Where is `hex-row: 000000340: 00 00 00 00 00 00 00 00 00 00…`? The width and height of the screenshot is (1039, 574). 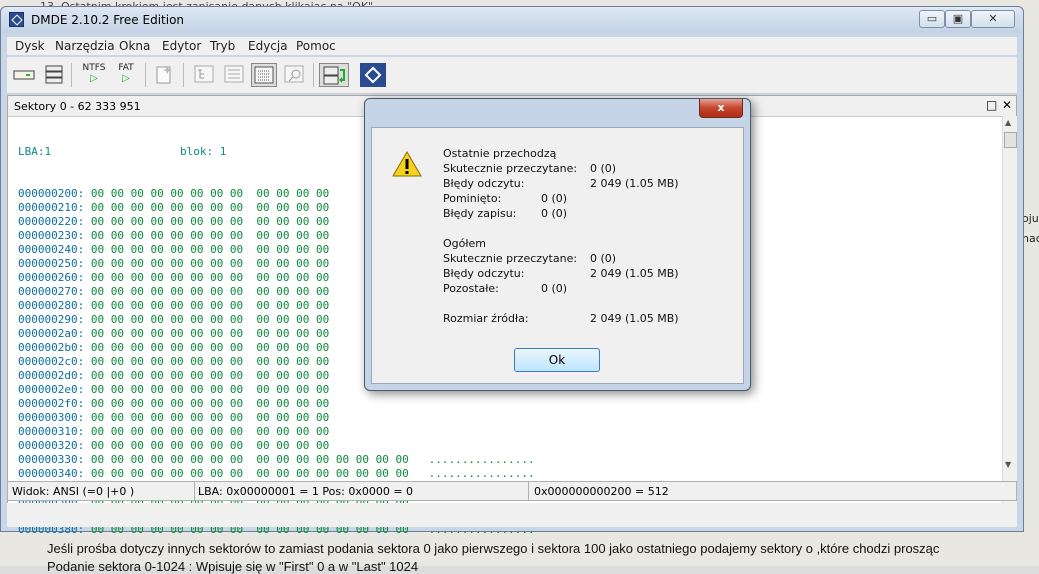
hex-row: 000000340: 00 00 00 00 00 00 00 00 00 00… is located at coordinates (276, 474).